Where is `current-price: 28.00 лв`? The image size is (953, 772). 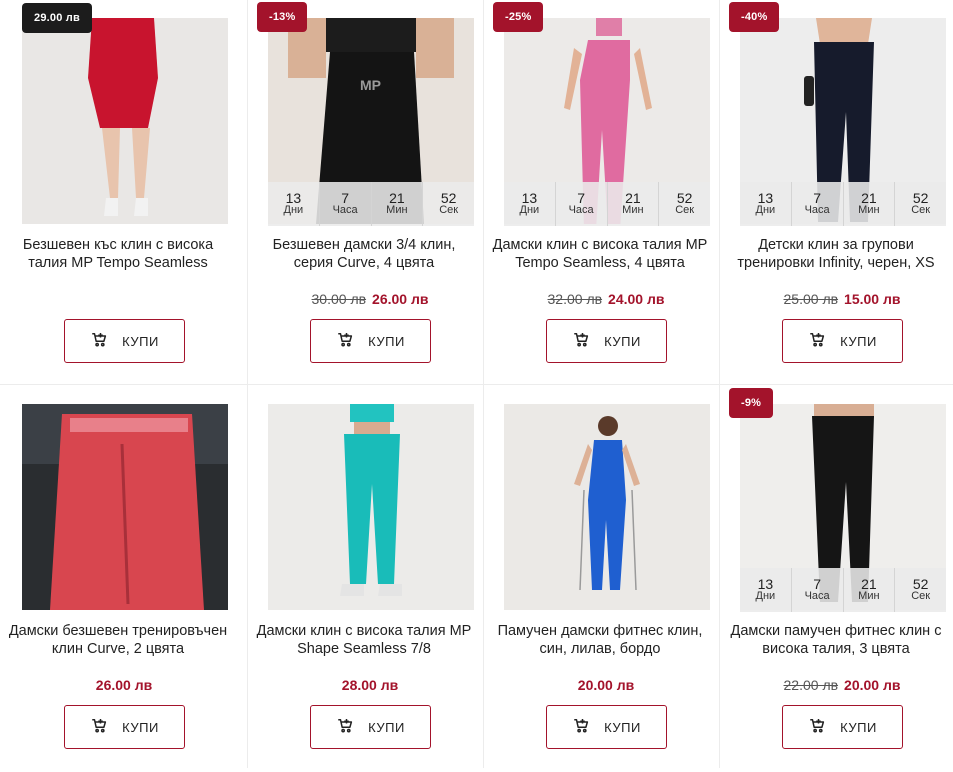 current-price: 28.00 лв is located at coordinates (370, 685).